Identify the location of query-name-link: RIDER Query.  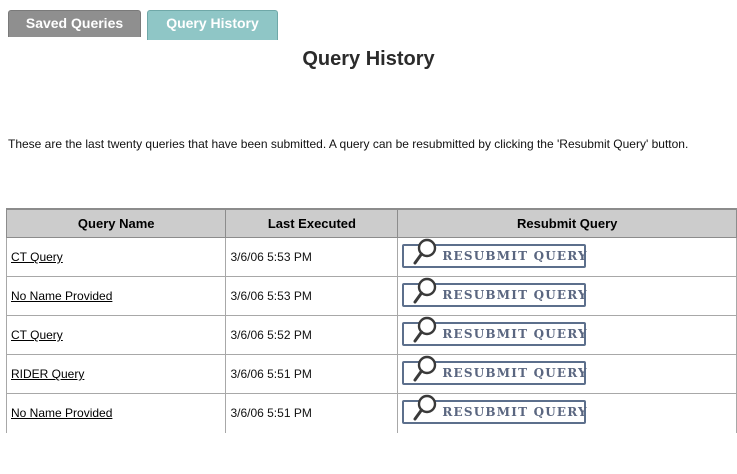
(47, 374).